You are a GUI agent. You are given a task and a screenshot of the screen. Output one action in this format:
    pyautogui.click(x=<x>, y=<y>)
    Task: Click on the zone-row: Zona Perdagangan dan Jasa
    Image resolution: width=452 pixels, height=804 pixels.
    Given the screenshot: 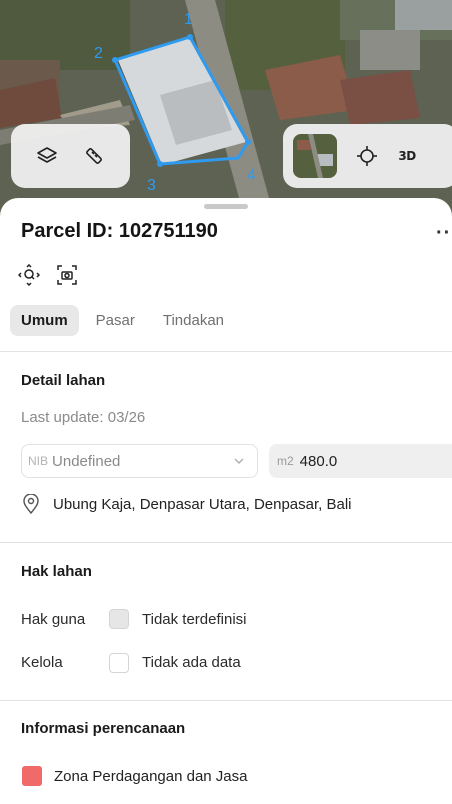 What is the action you would take?
    pyautogui.click(x=134, y=776)
    